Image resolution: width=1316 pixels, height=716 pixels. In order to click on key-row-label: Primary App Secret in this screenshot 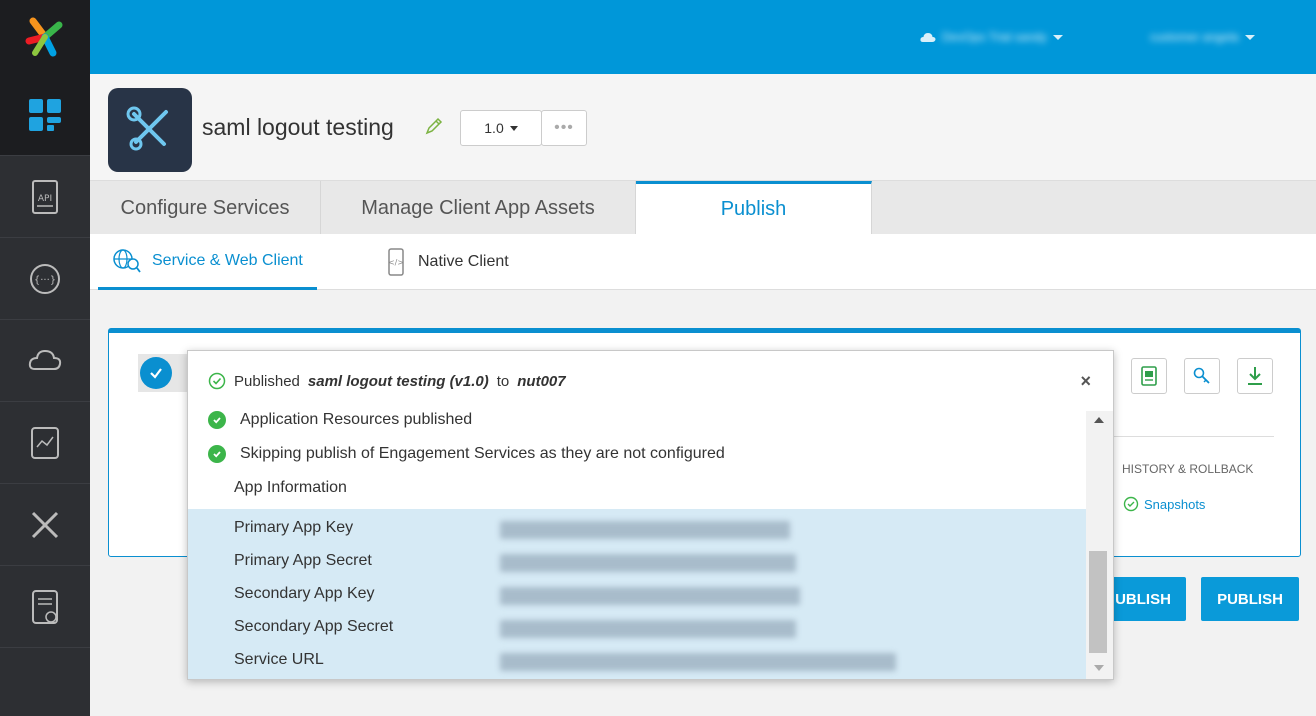, I will do `click(303, 560)`.